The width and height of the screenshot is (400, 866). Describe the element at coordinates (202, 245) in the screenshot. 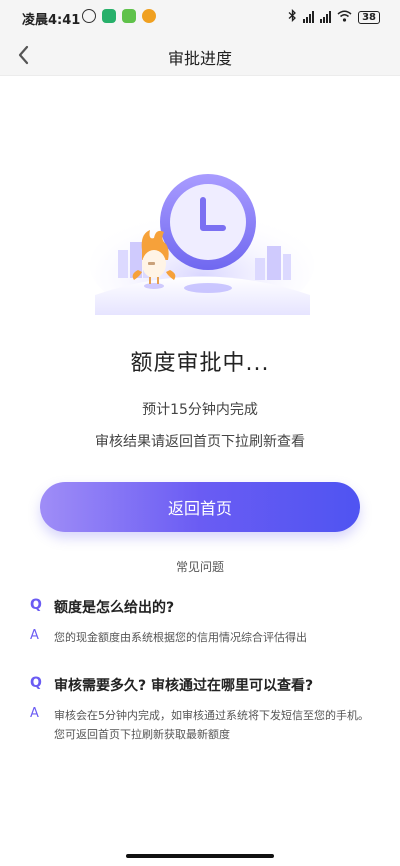

I see `approval-pending-illustration` at that location.